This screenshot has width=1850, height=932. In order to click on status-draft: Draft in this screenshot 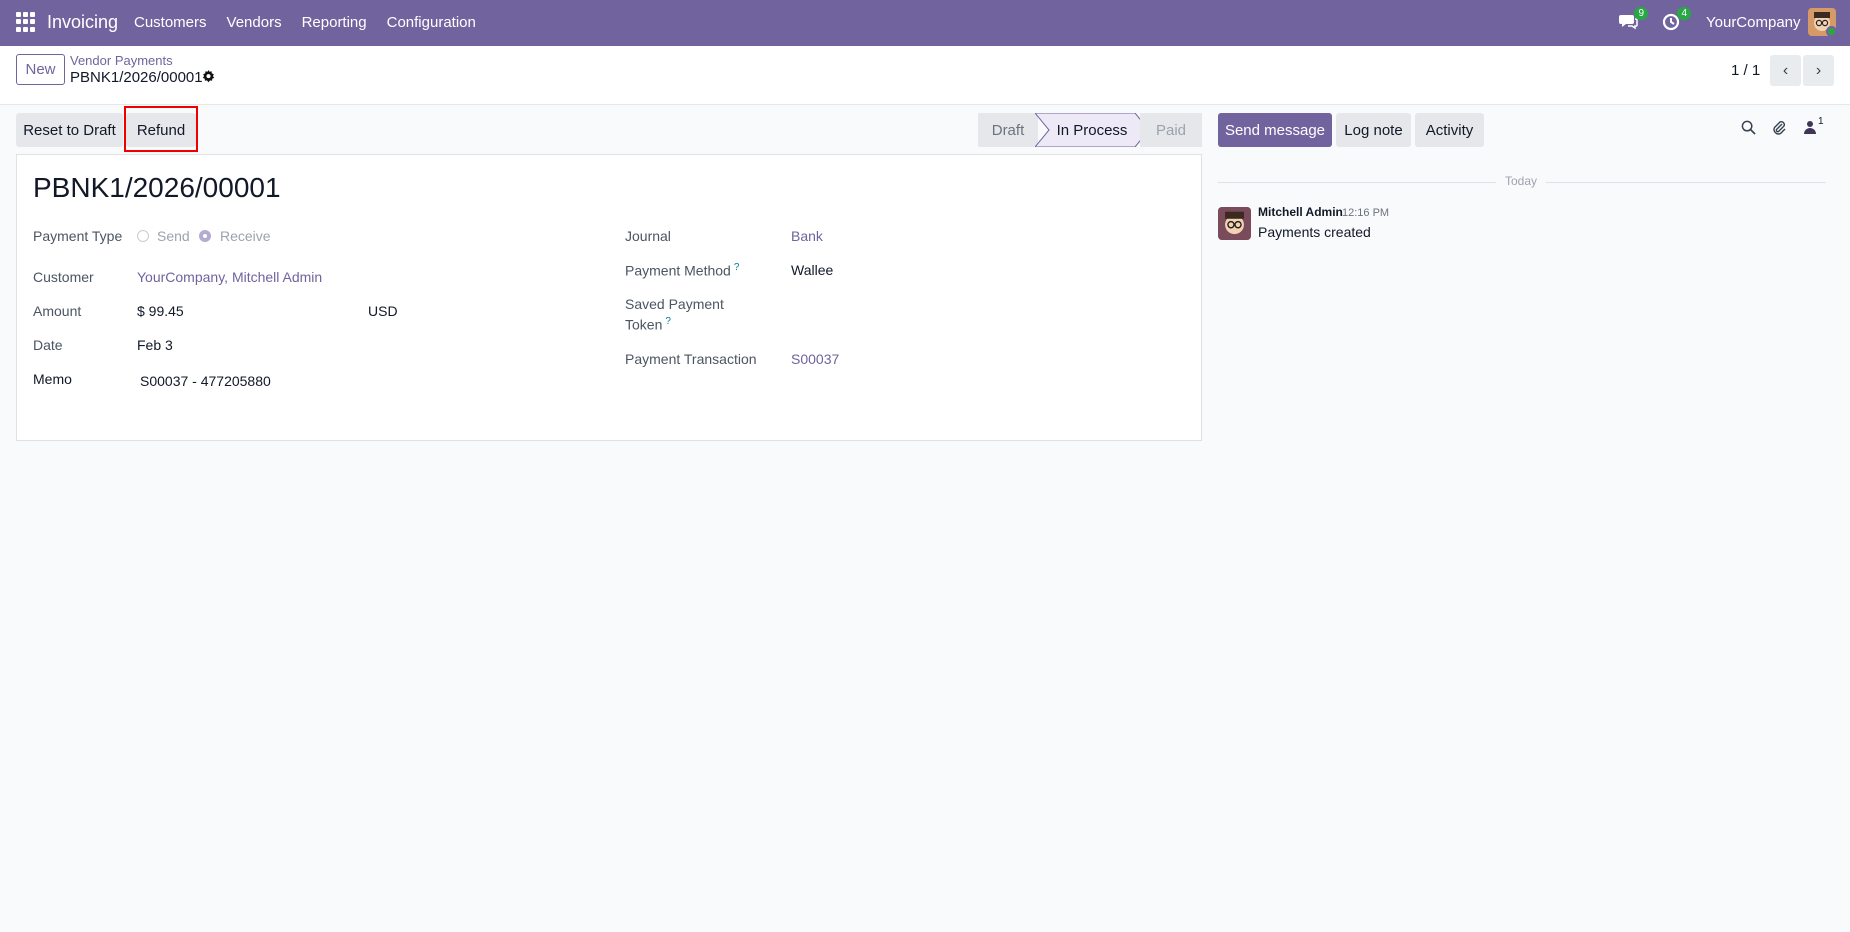, I will do `click(1008, 130)`.